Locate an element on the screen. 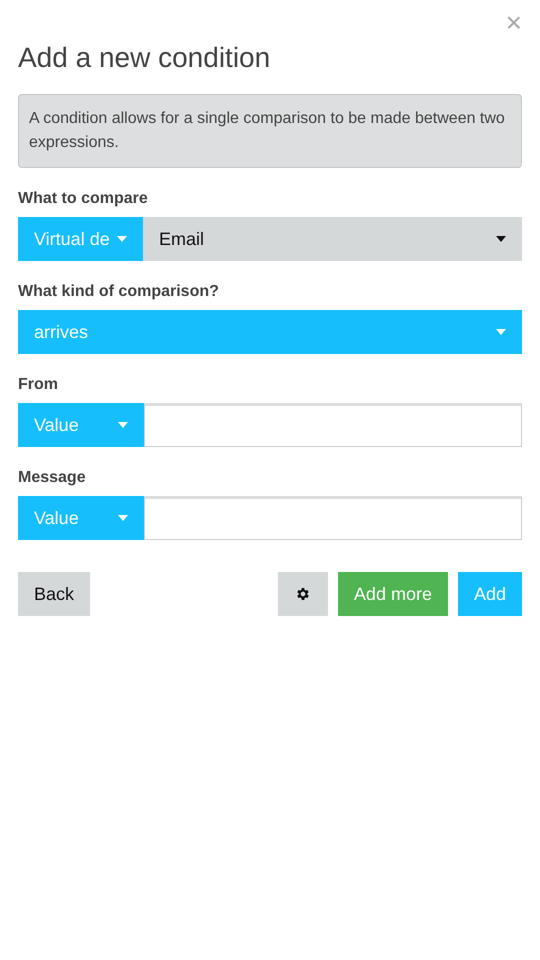  close-button: × is located at coordinates (514, 23).